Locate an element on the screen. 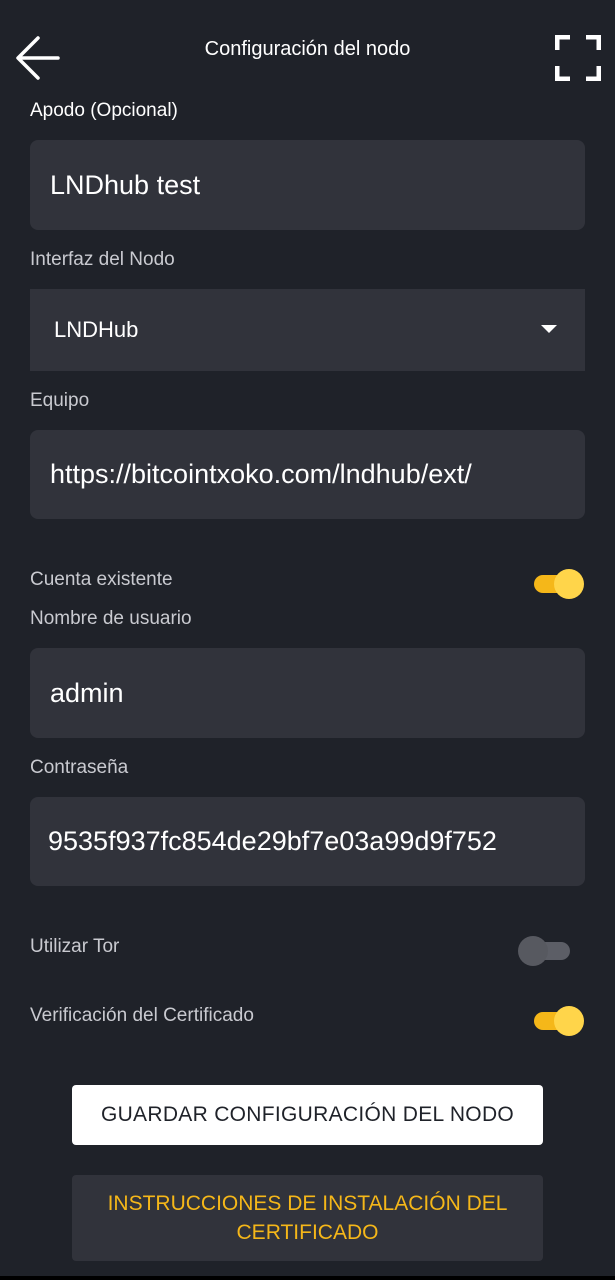 The height and width of the screenshot is (1280, 615). host-input: https://bitcointxoko.com/lndhub/ext/ is located at coordinates (307, 474).